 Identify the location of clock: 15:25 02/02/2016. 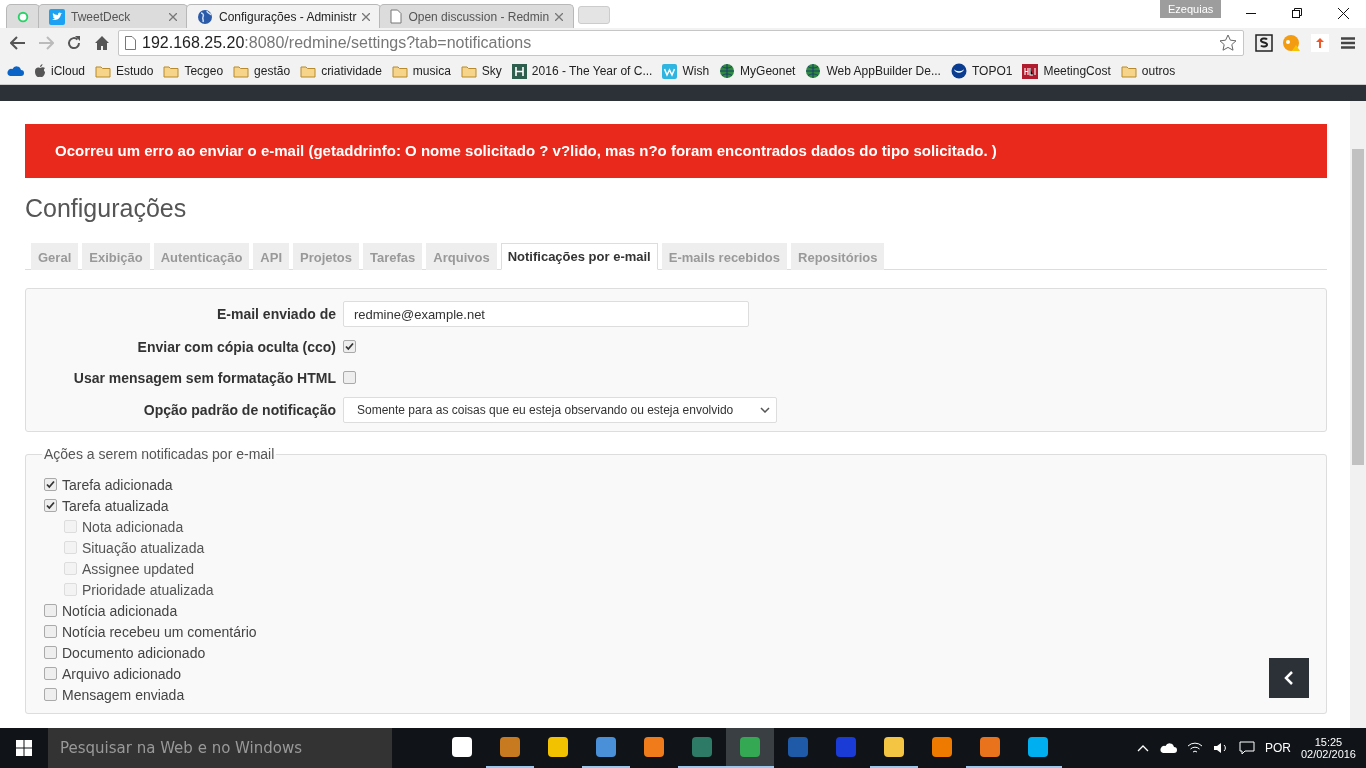
(1328, 748).